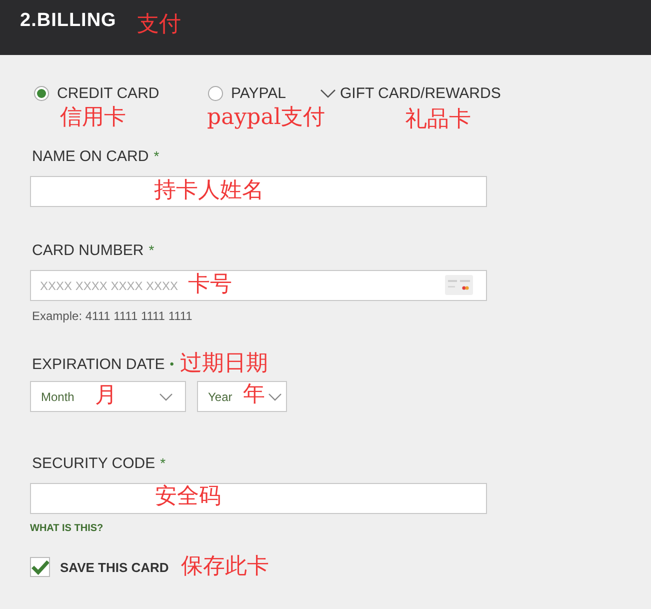  Describe the element at coordinates (224, 364) in the screenshot. I see `annotation: 过期日期` at that location.